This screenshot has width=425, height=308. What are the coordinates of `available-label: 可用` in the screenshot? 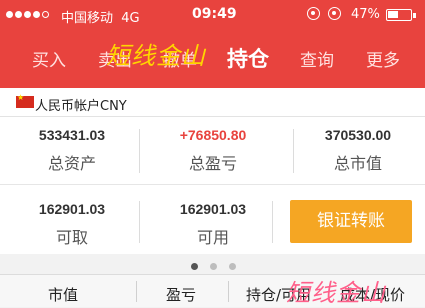 It's located at (212, 237).